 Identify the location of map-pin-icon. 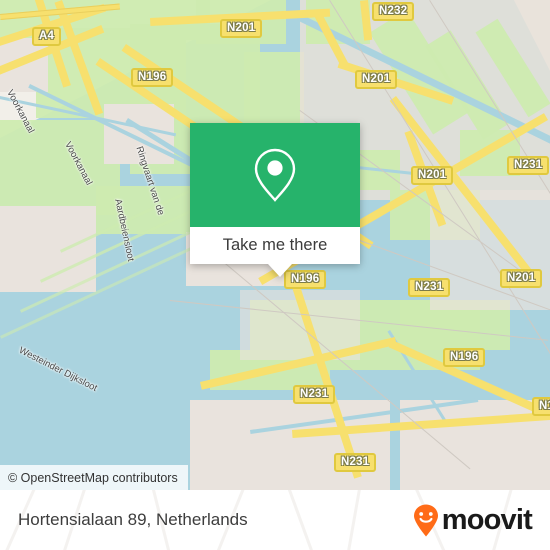
(275, 175).